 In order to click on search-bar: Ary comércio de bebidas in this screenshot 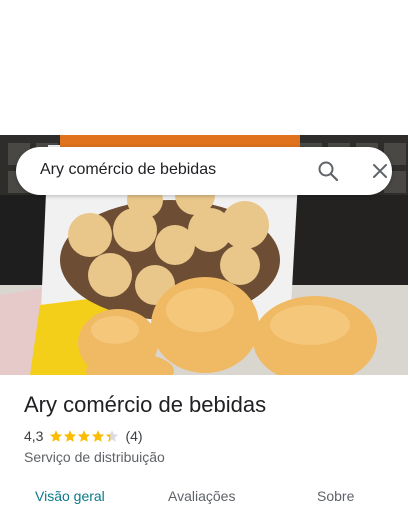, I will do `click(204, 171)`.